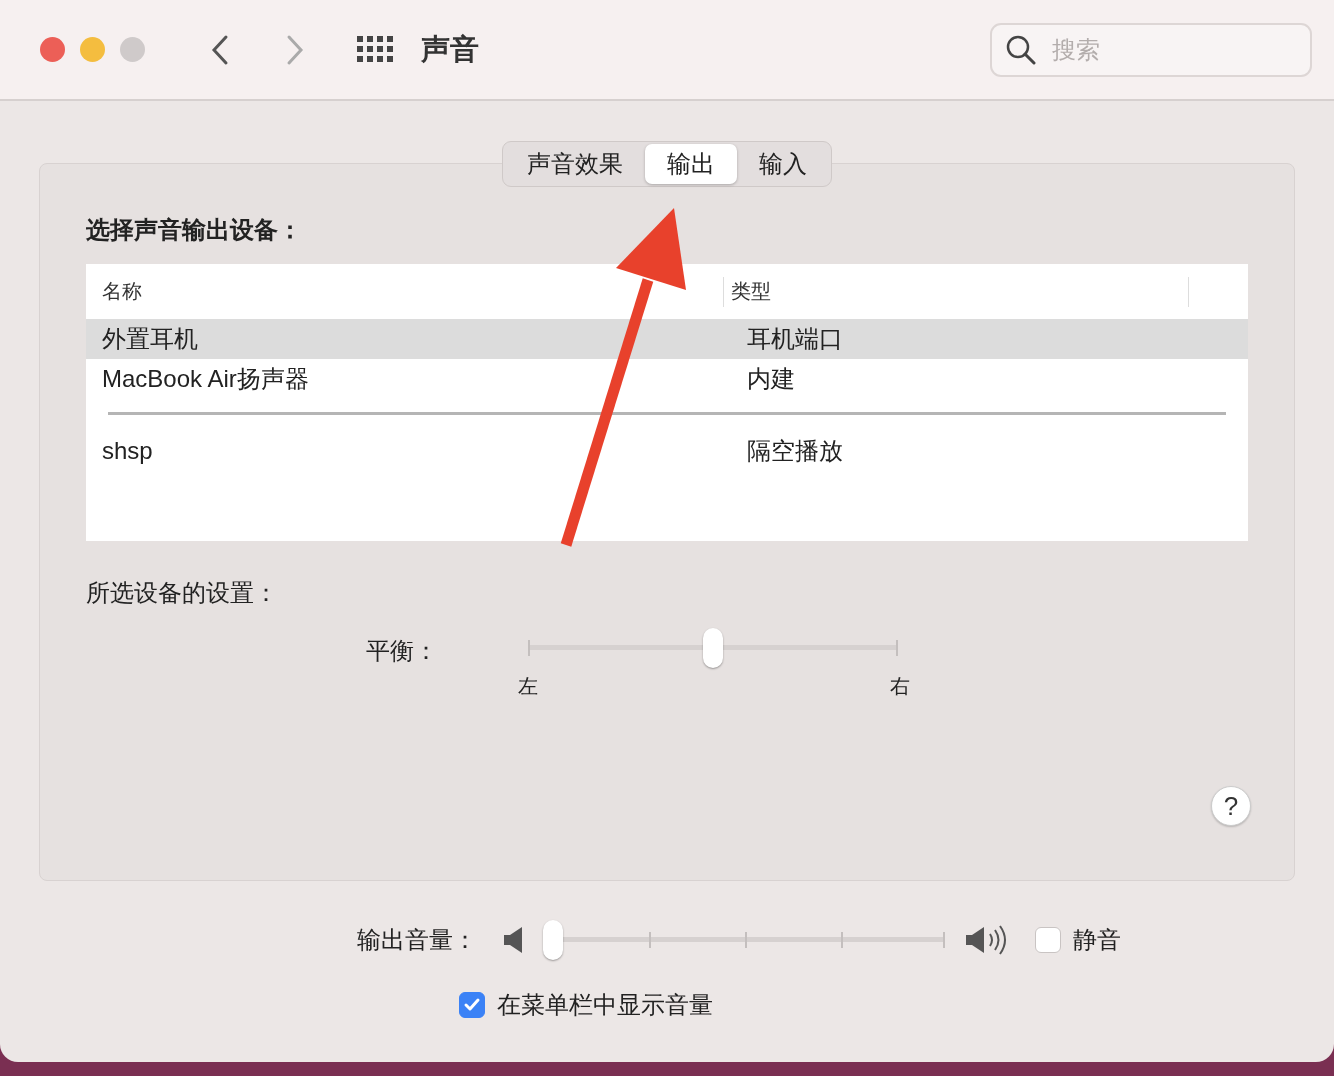  What do you see at coordinates (514, 940) in the screenshot?
I see `speaker-icon` at bounding box center [514, 940].